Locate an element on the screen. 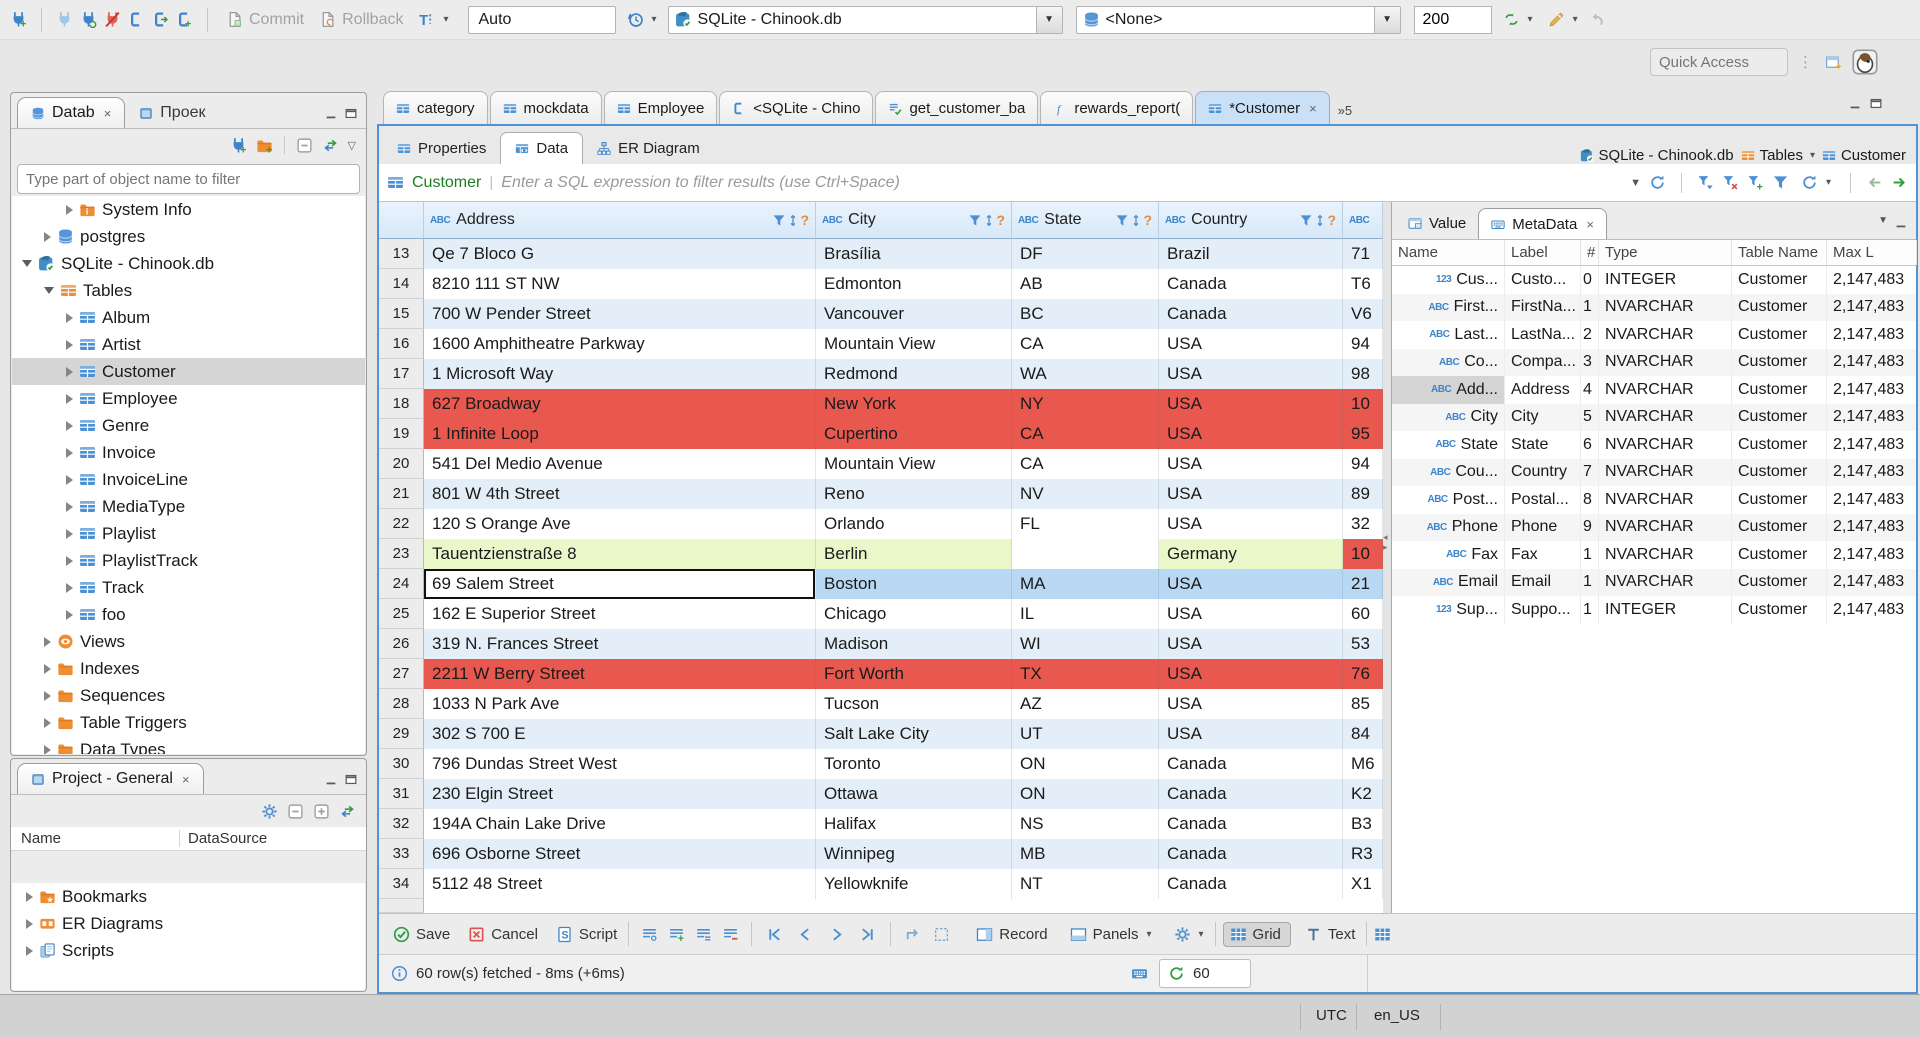  grid-cell: Yellowknife is located at coordinates (914, 884).